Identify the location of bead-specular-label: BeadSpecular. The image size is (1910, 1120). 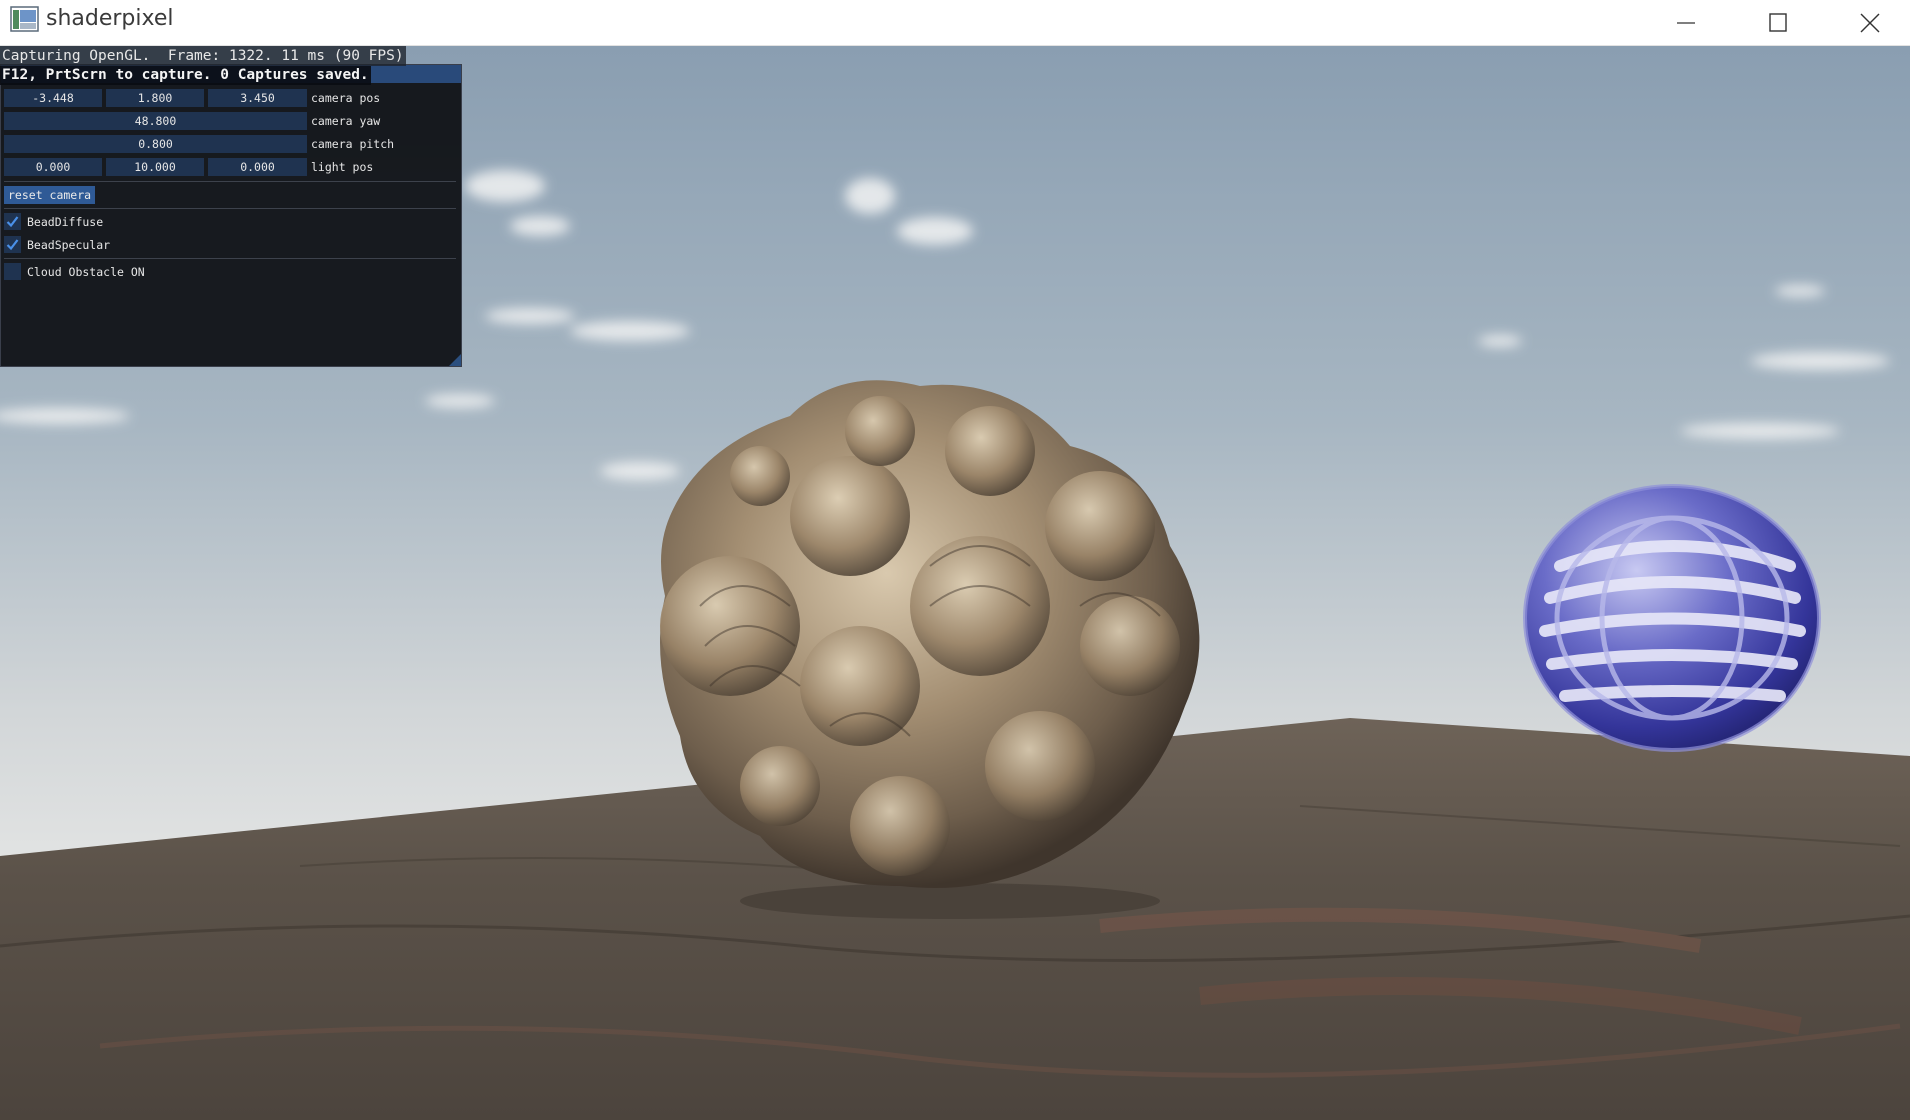
(69, 245).